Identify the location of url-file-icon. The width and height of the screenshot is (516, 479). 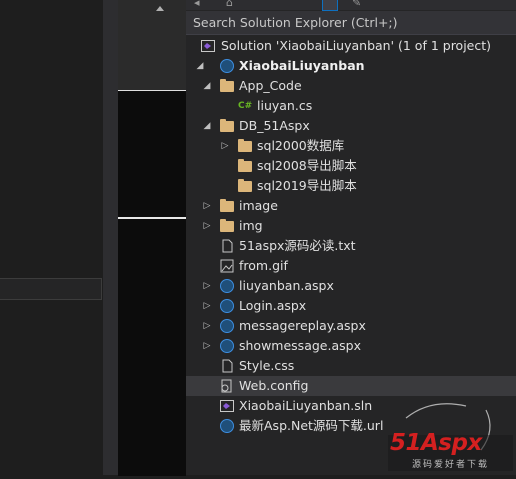
(227, 426).